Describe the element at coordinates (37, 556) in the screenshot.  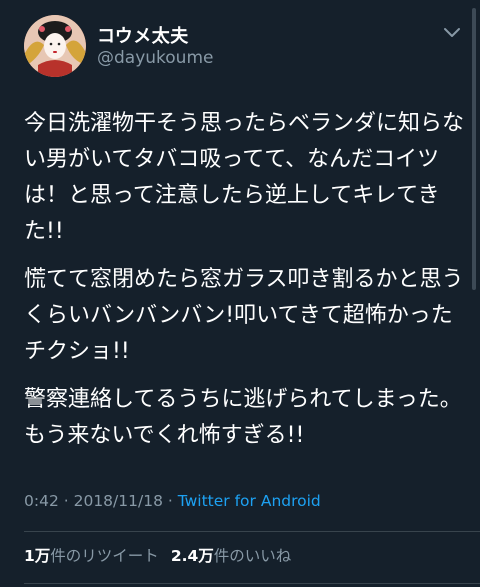
I see `retweets-count: 1万` at that location.